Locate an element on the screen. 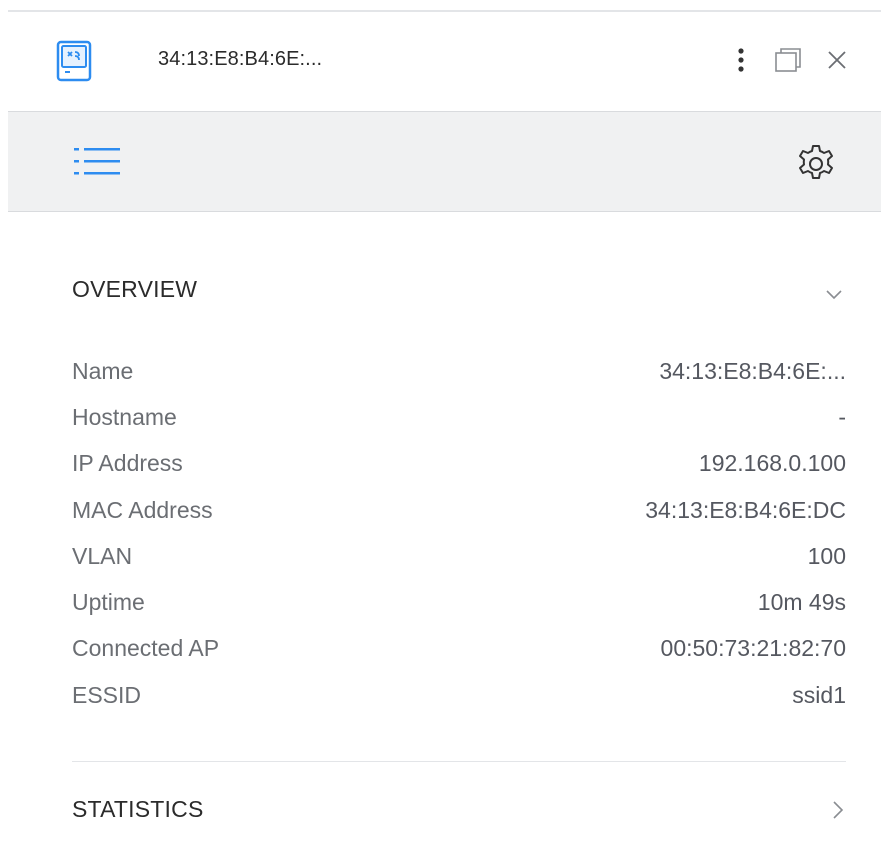  panel-toolbar is located at coordinates (444, 162).